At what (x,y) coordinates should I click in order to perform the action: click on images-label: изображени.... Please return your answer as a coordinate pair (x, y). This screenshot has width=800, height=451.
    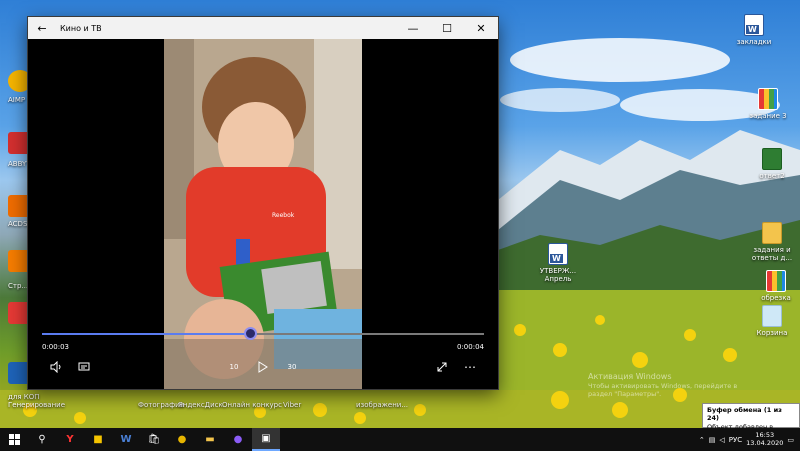
    Looking at the image, I should click on (382, 405).